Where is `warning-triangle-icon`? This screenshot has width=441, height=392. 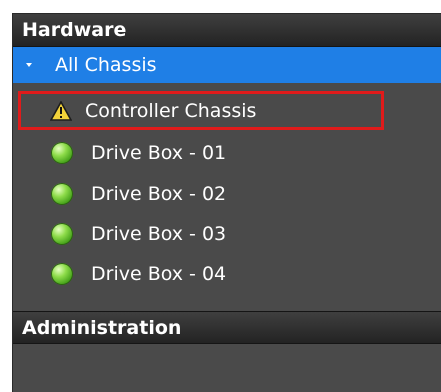 warning-triangle-icon is located at coordinates (61, 111).